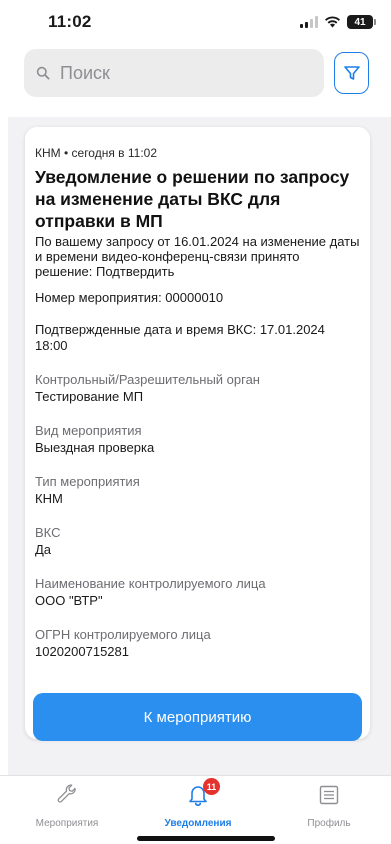  I want to click on battery-level: 41, so click(360, 22).